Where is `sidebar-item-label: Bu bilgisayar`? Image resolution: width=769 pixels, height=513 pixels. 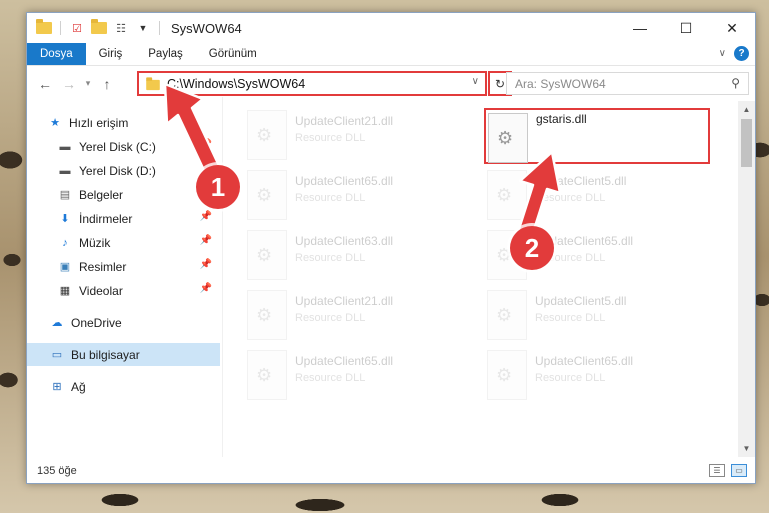 sidebar-item-label: Bu bilgisayar is located at coordinates (105, 354).